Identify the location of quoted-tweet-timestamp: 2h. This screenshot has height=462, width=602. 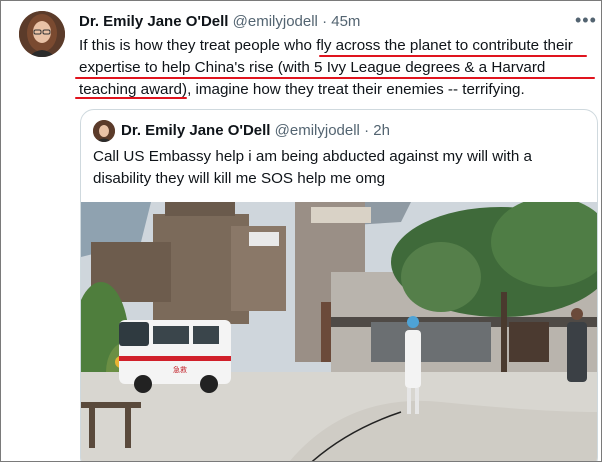
(381, 130).